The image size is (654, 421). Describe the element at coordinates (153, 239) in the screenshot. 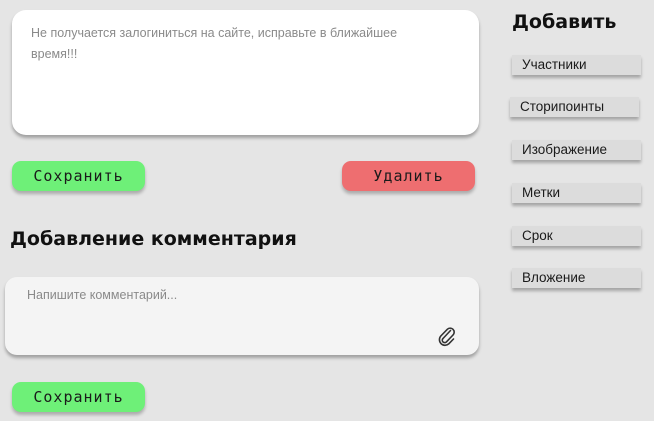

I see `comment-section-heading: Добавление комментария` at that location.